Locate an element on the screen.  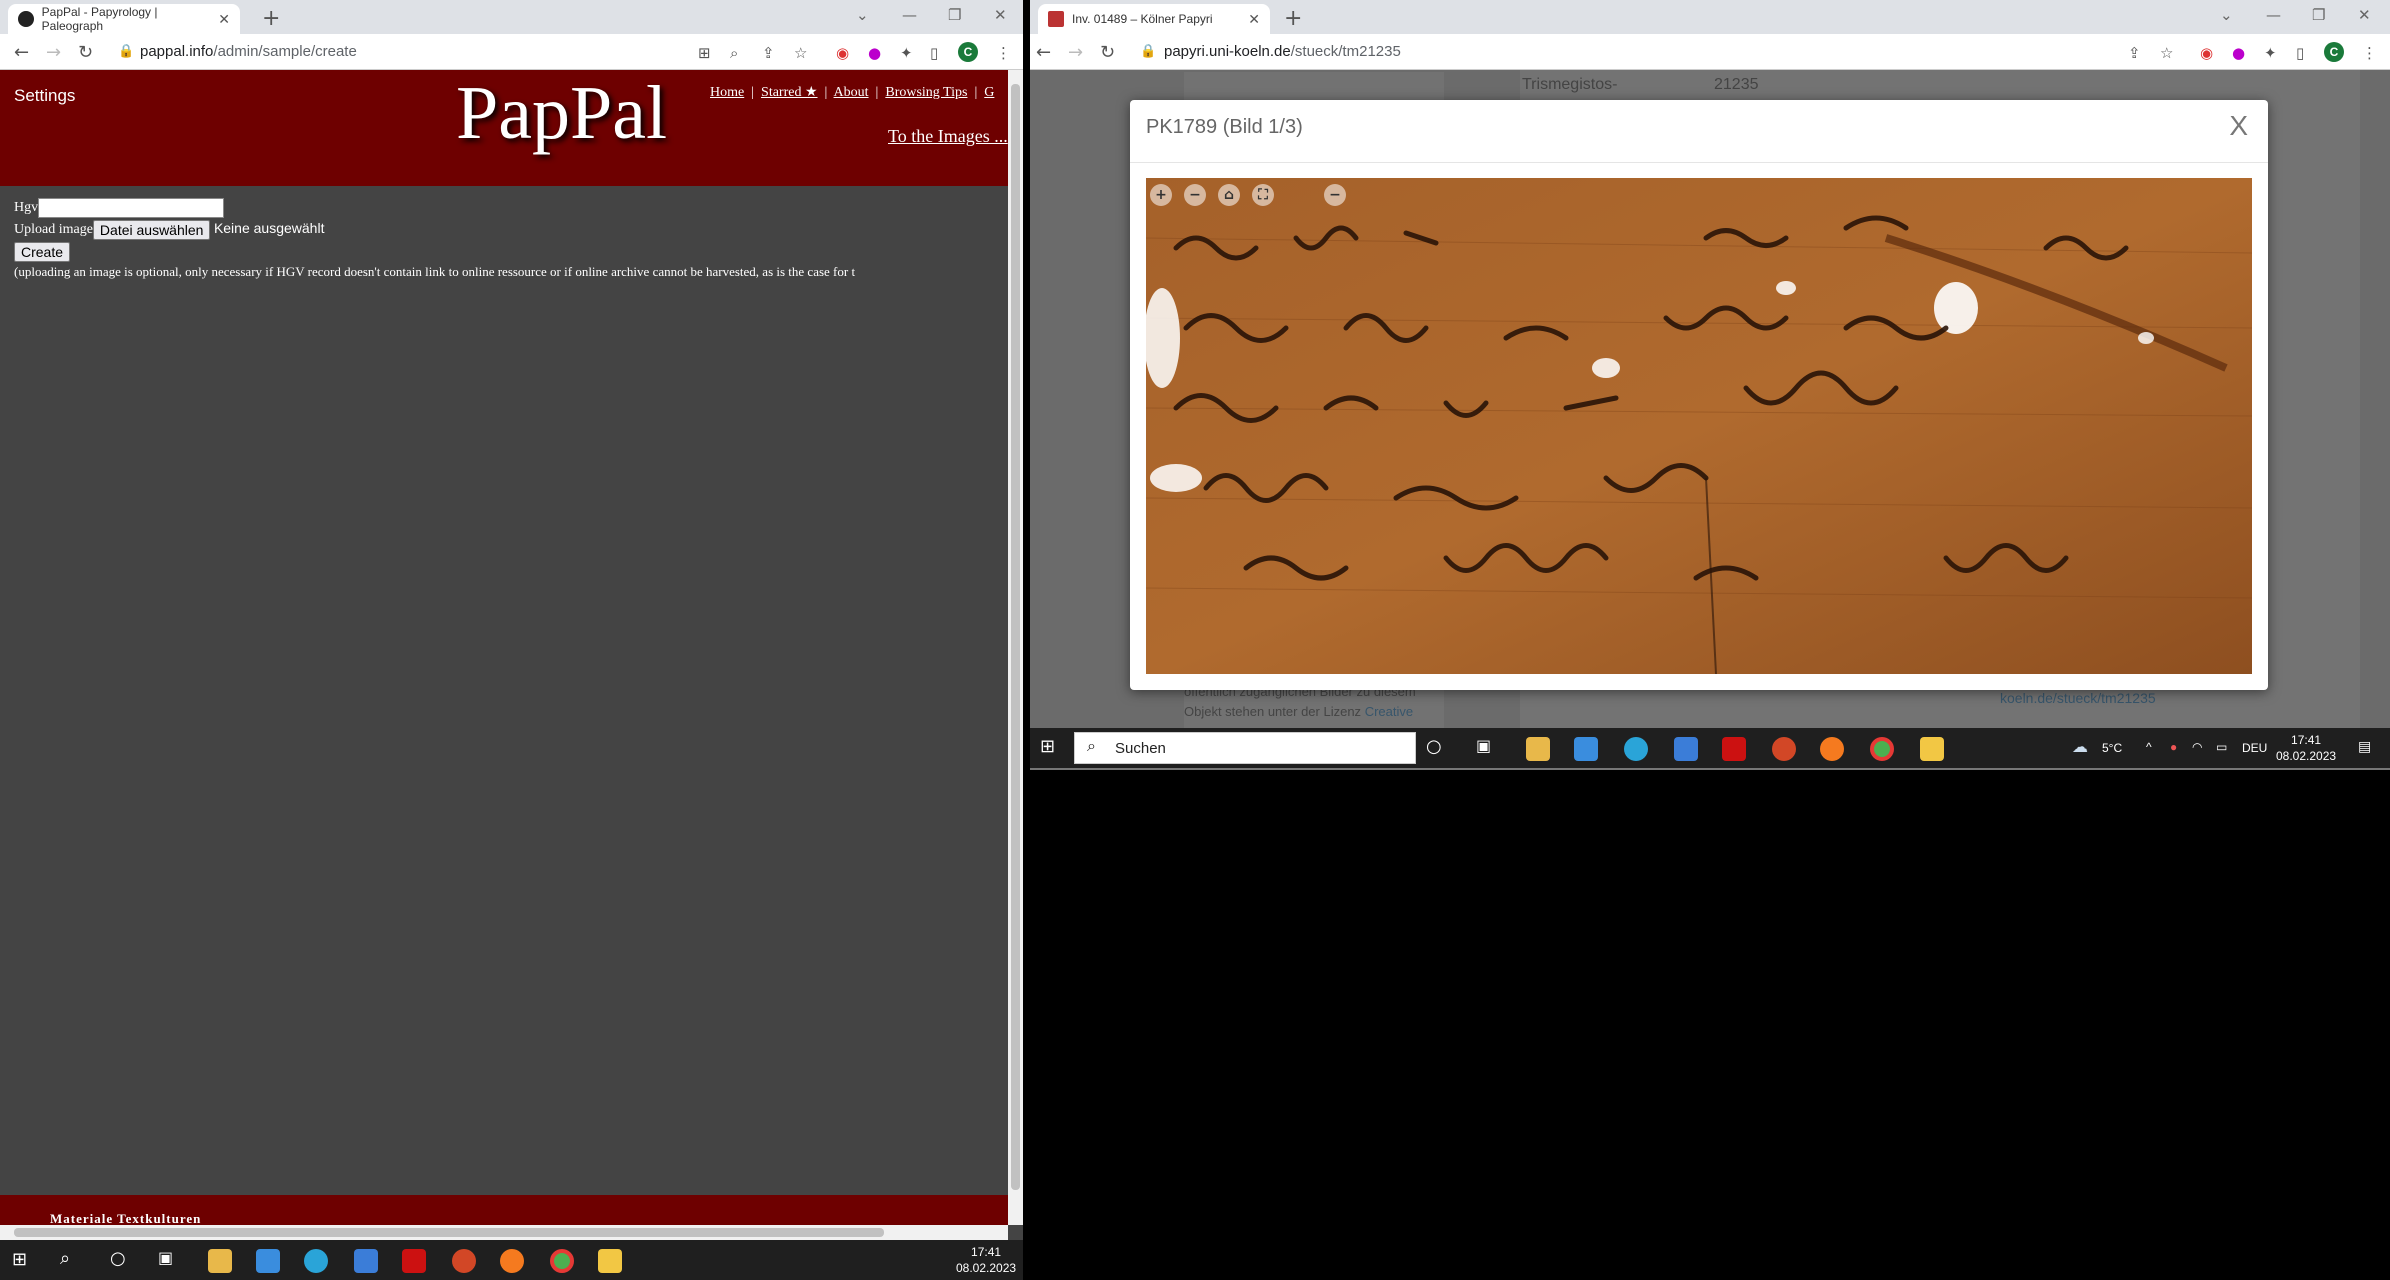
vertical-scrollbar is located at coordinates (1015, 647).